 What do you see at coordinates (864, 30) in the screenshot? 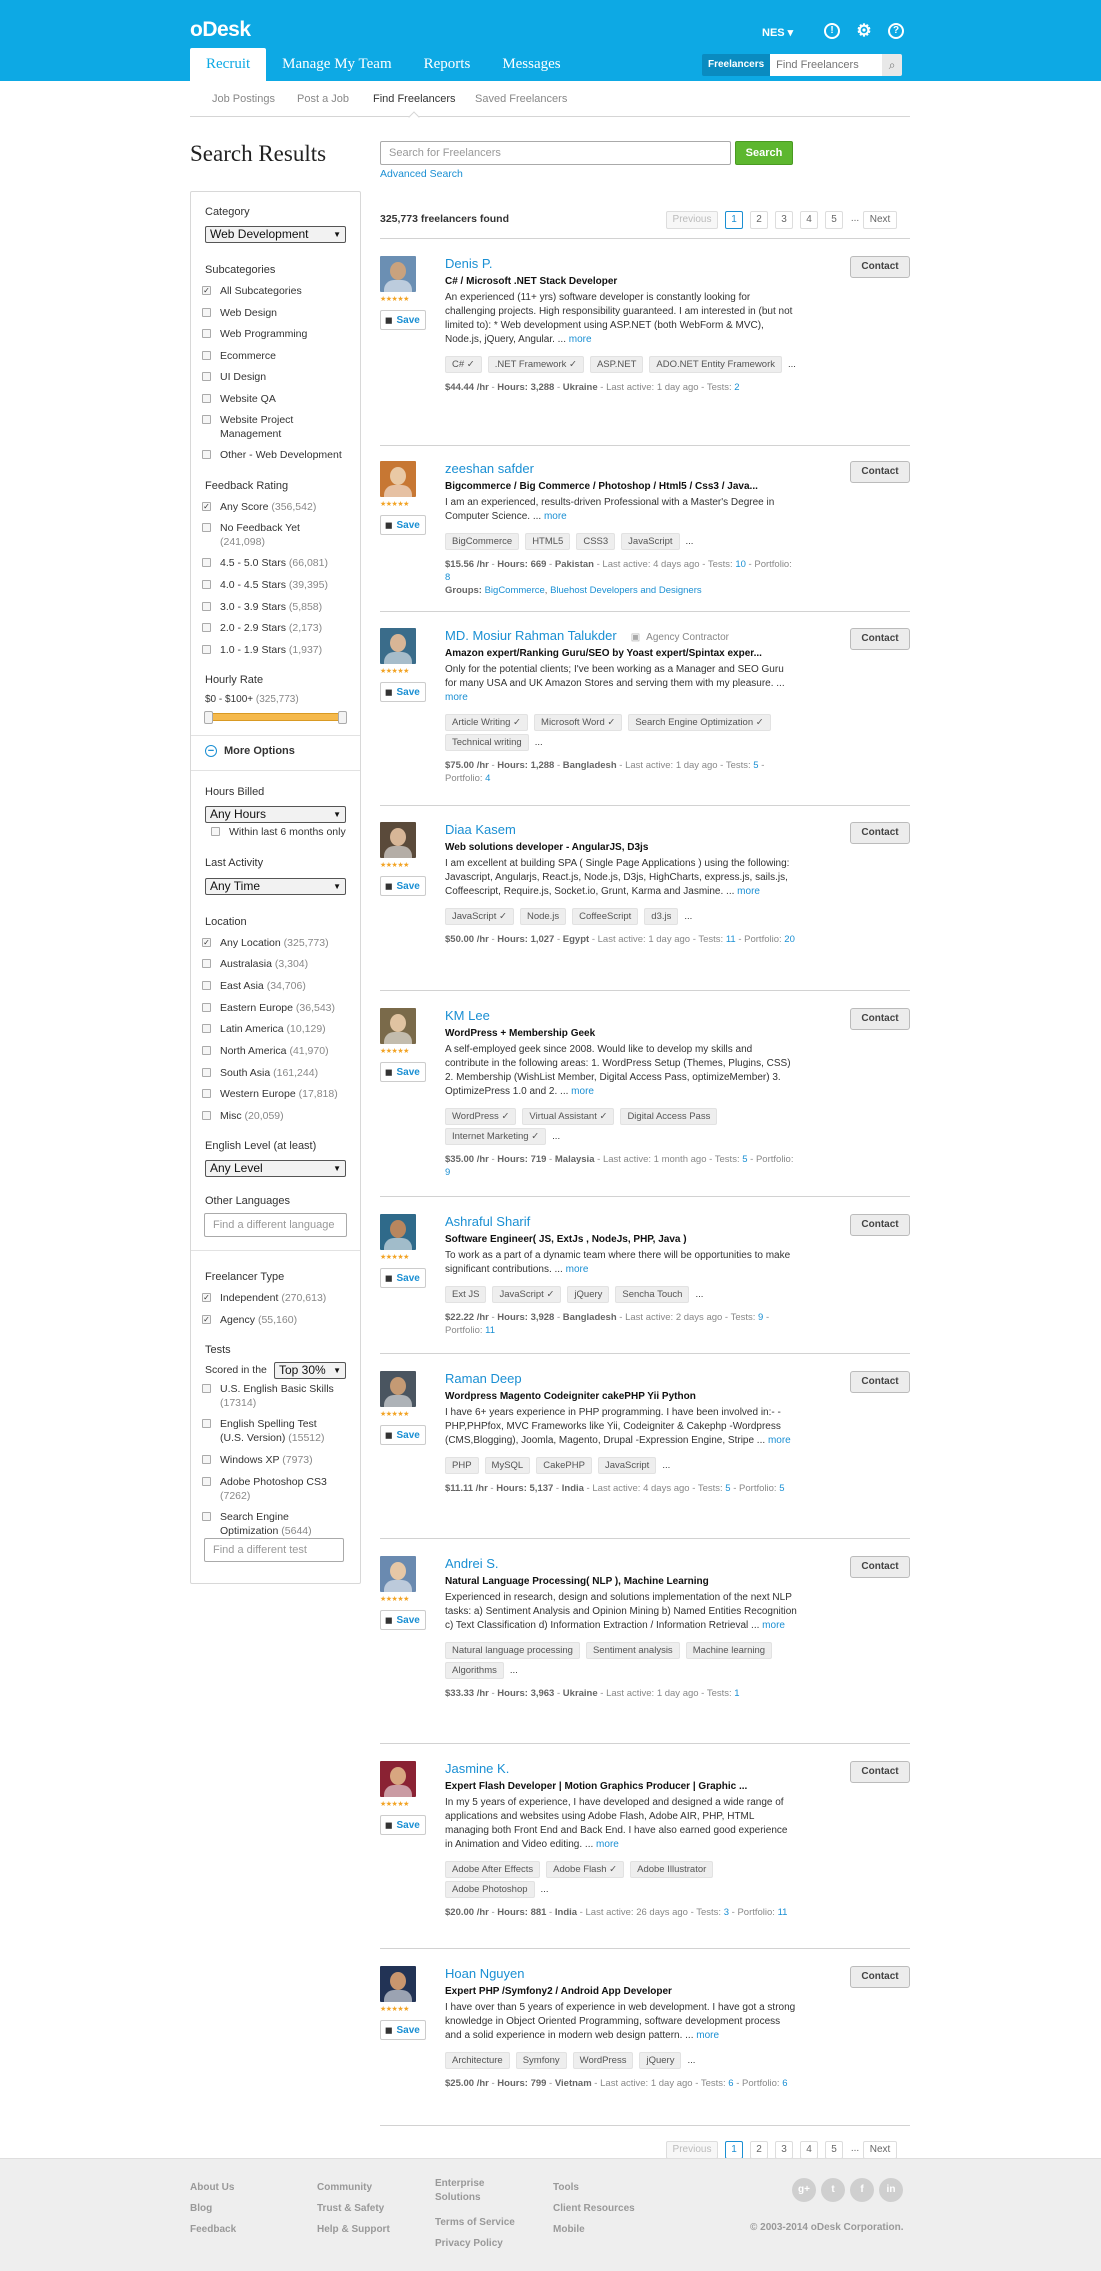
I see `gear-icon: ⚙` at bounding box center [864, 30].